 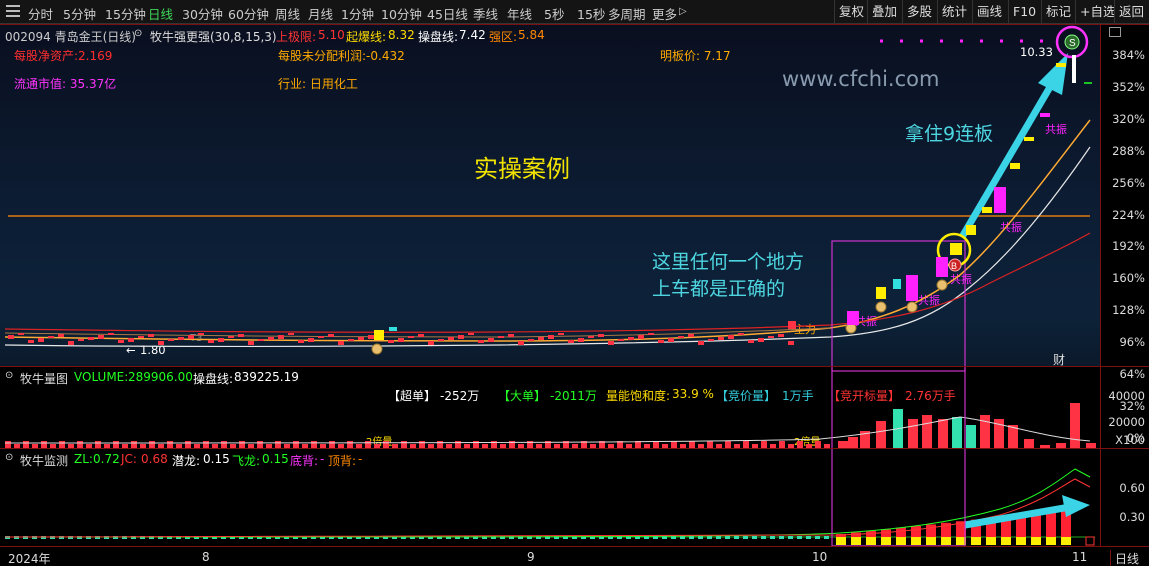 I want to click on percent-tick: 256%, so click(x=1128, y=182).